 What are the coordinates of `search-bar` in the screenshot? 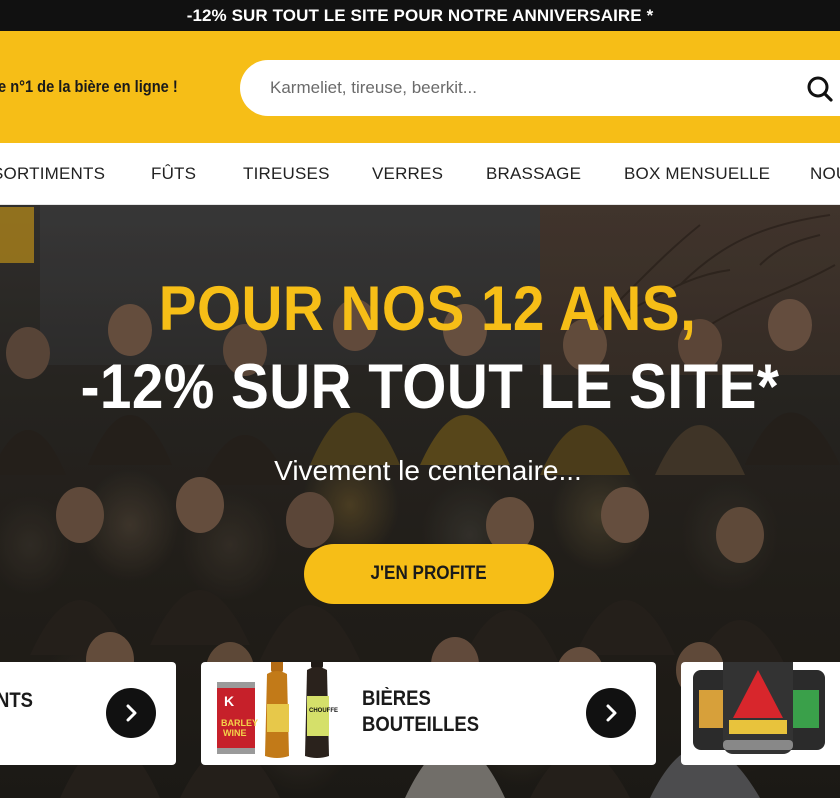 It's located at (540, 88).